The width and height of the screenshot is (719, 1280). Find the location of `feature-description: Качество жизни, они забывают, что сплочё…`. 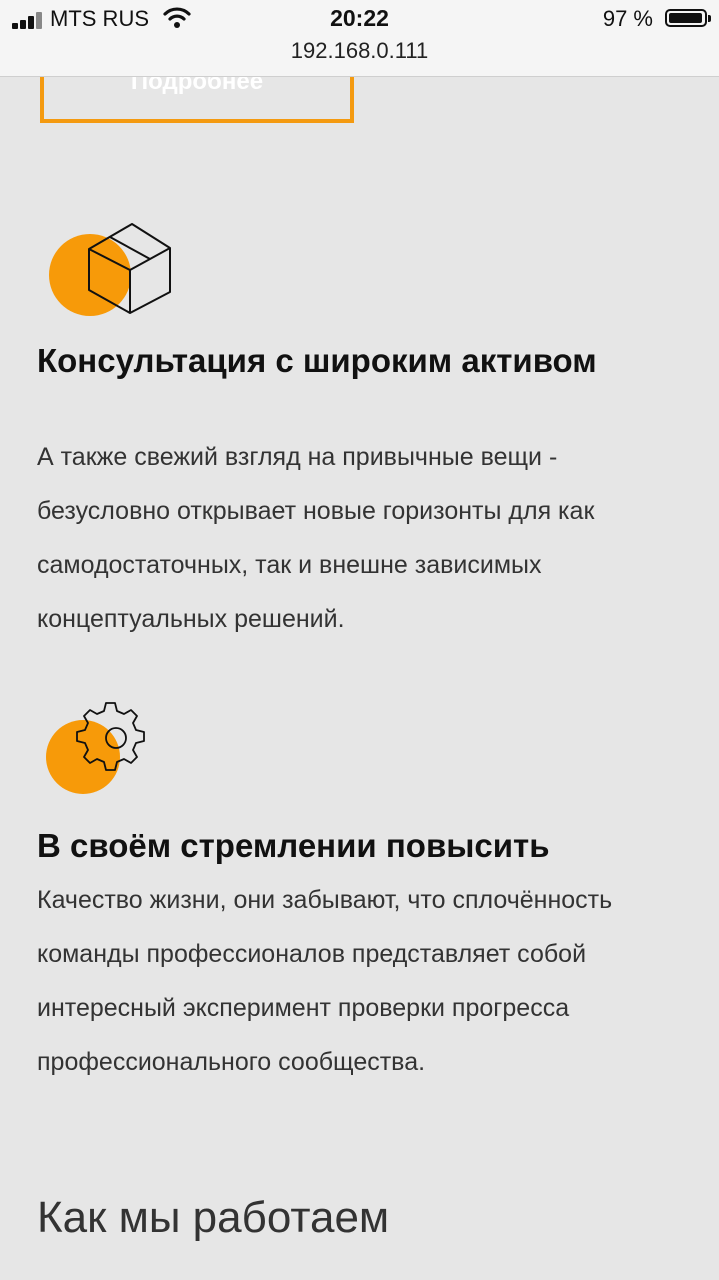

feature-description: Качество жизни, они забывают, что сплочё… is located at coordinates (325, 981).